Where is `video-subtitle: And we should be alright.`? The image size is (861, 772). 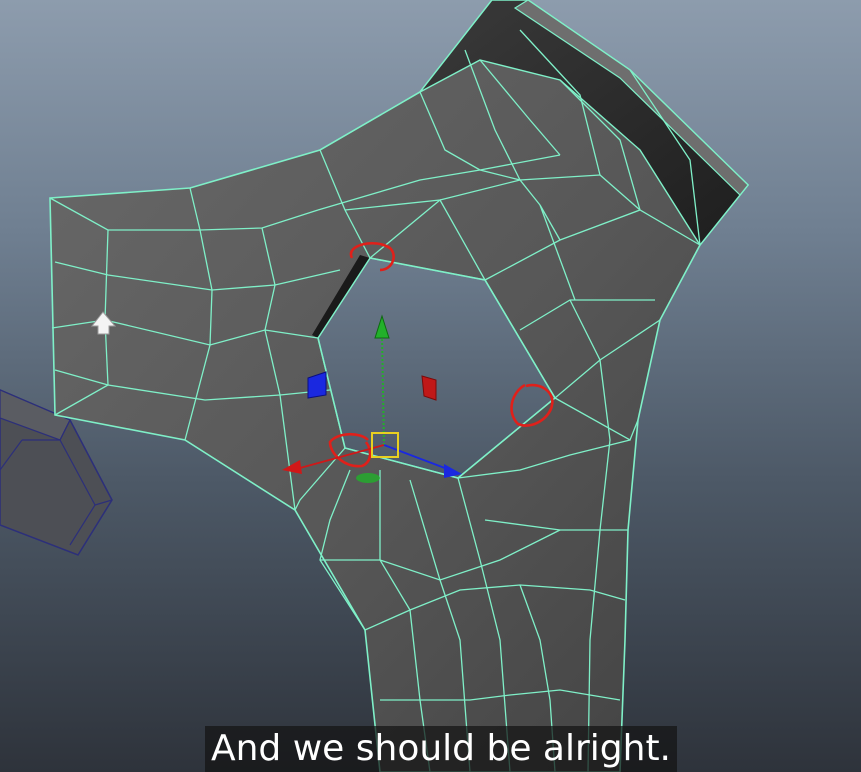
video-subtitle: And we should be alright. is located at coordinates (441, 749).